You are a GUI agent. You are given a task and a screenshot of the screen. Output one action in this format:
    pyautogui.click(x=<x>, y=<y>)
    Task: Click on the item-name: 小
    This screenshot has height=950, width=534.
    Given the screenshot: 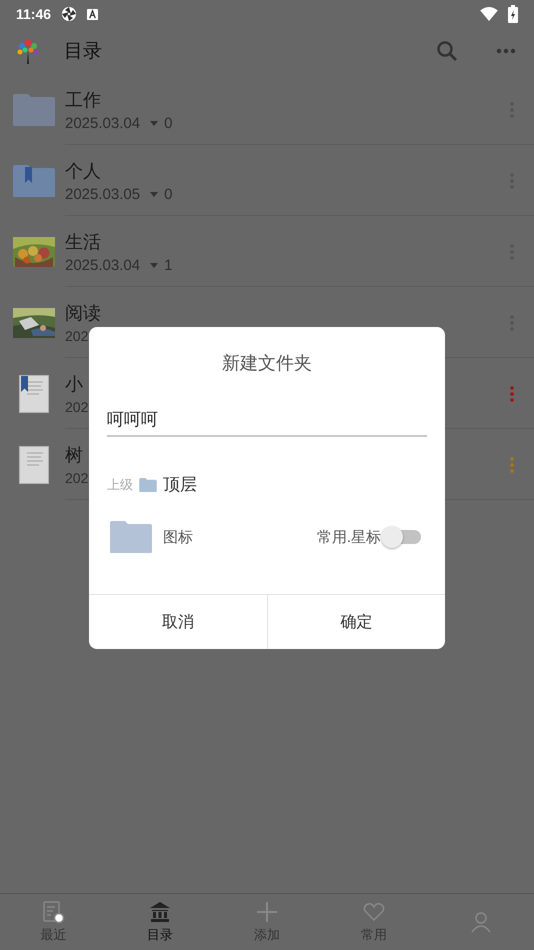 What is the action you would take?
    pyautogui.click(x=74, y=384)
    